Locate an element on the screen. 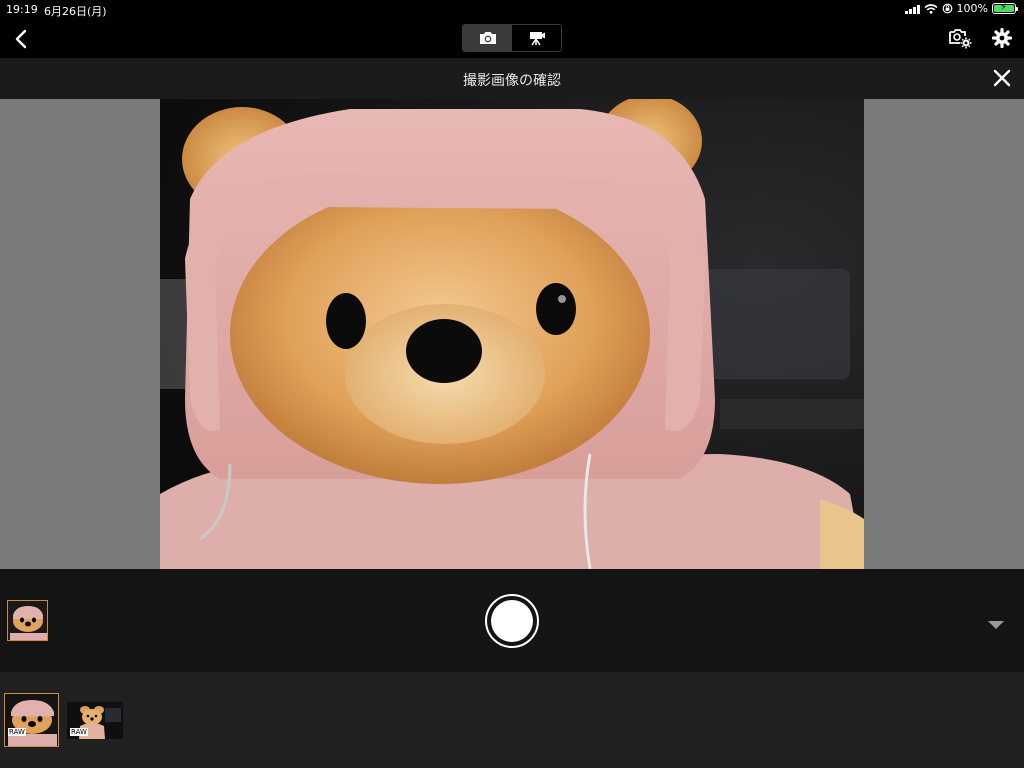 The image size is (1024, 768). close-icon is located at coordinates (1002, 78).